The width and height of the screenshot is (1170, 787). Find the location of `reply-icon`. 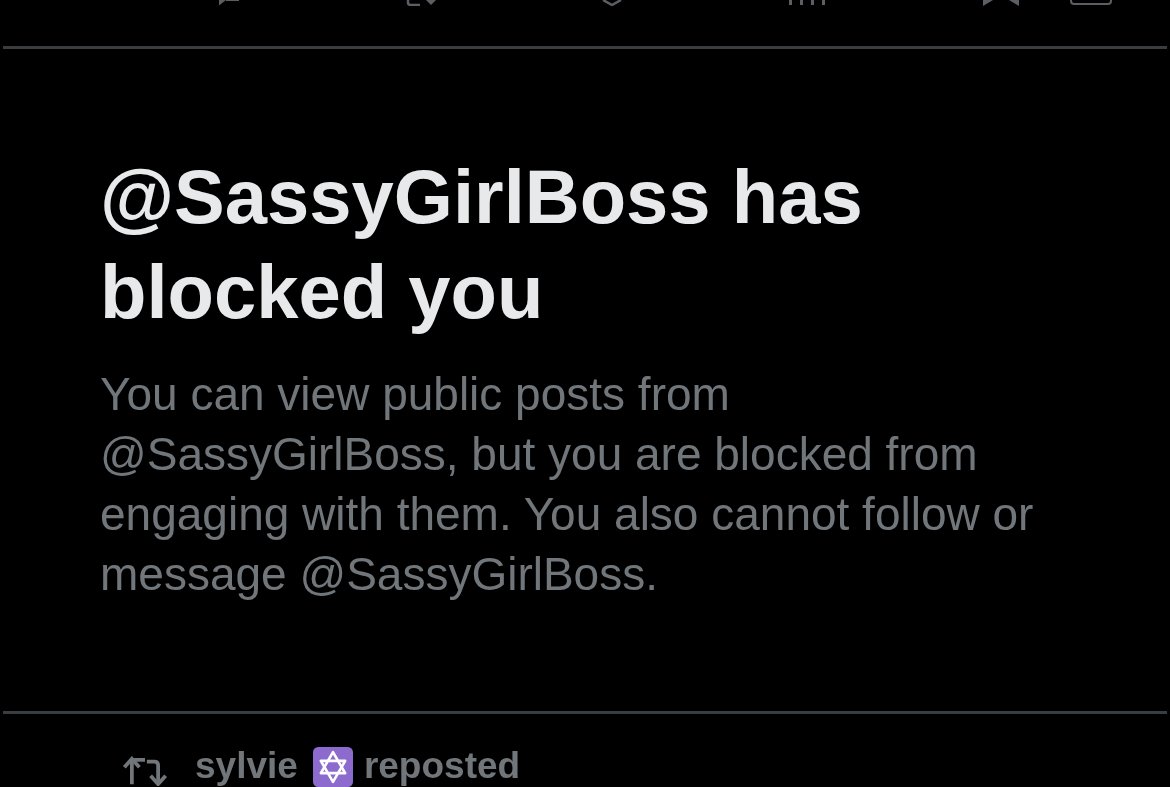

reply-icon is located at coordinates (229, 3).